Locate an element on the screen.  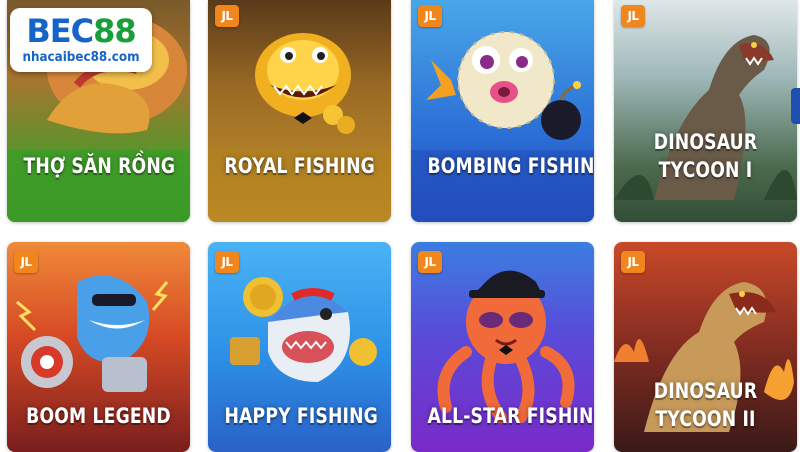
logo-url: nhacaibec88.com is located at coordinates (81, 57).